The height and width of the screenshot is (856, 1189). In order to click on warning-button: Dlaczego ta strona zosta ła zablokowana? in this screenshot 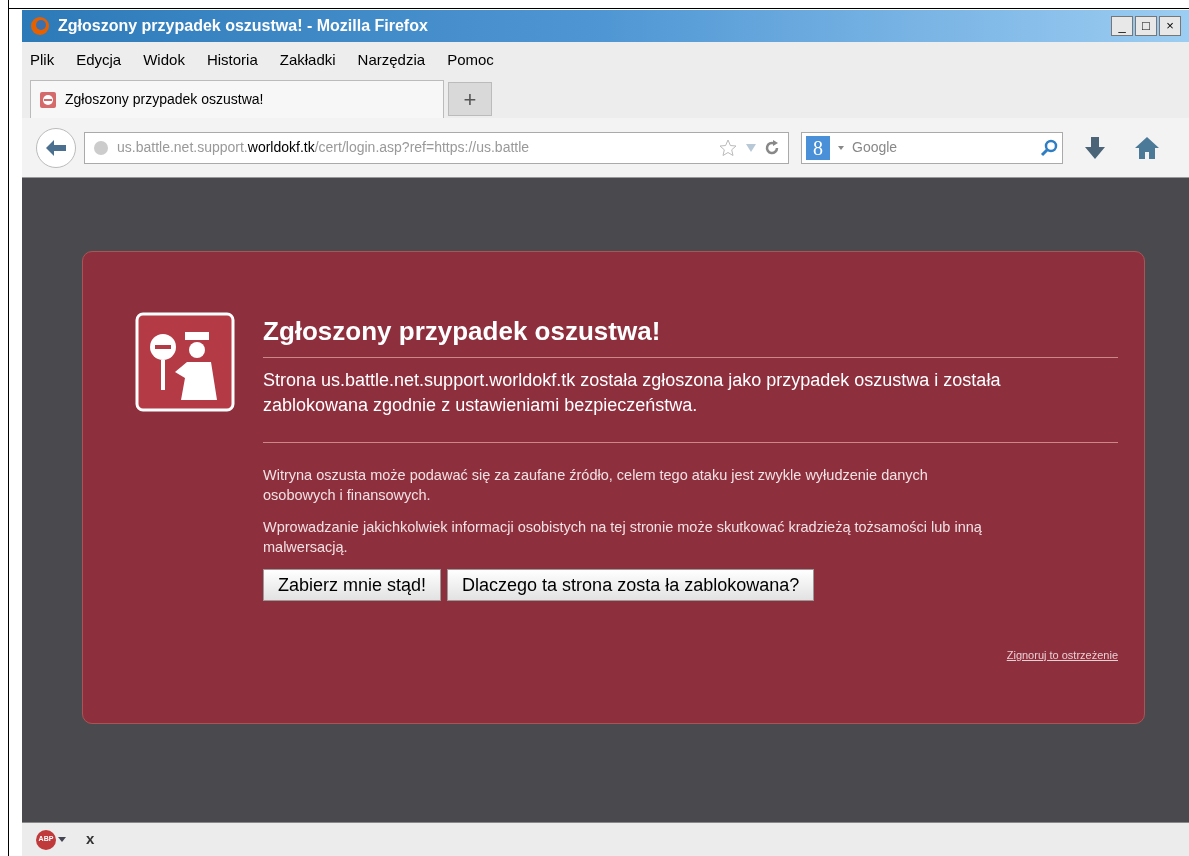, I will do `click(631, 585)`.